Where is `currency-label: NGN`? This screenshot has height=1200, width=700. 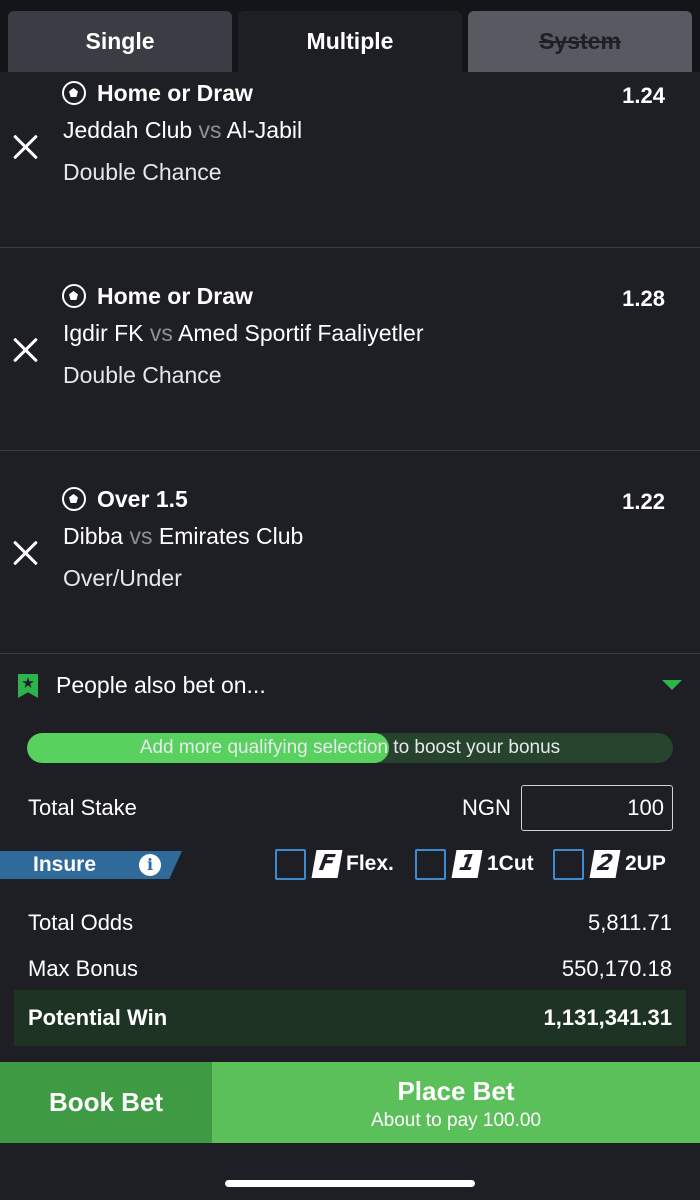
currency-label: NGN is located at coordinates (486, 807).